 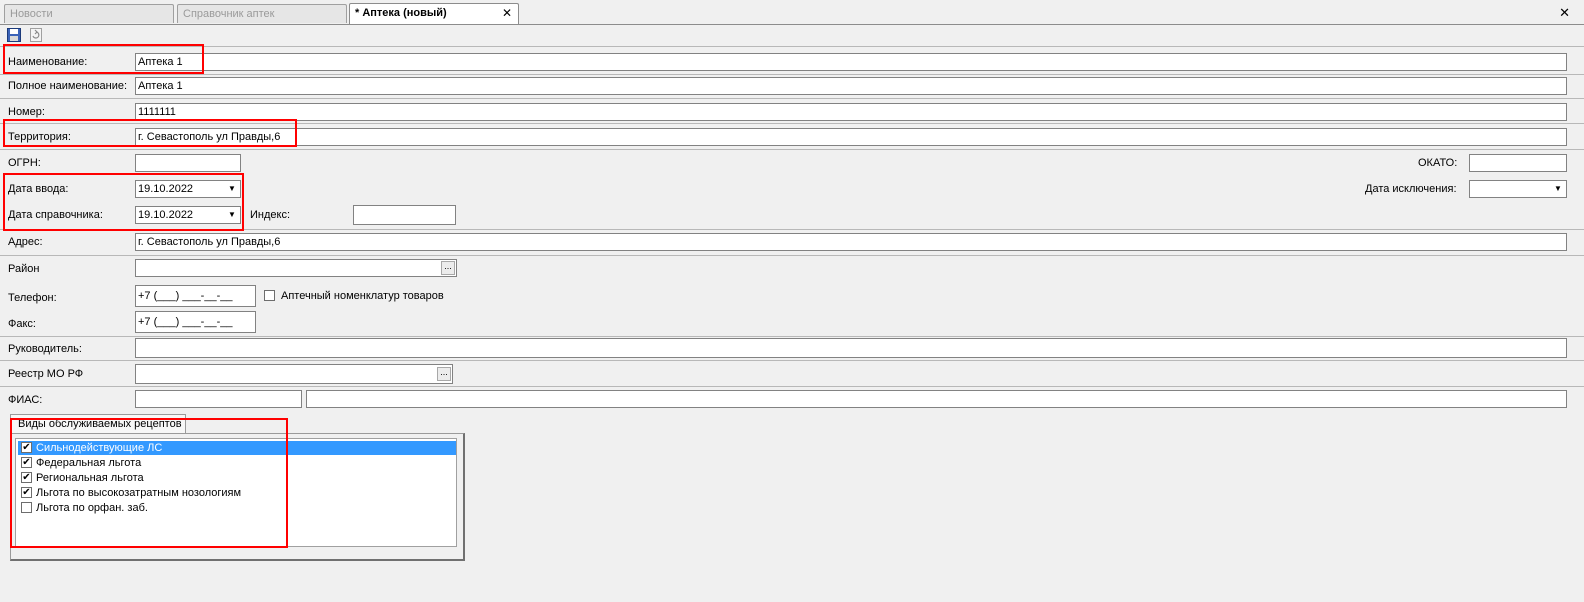 I want to click on name-label: Наименование:, so click(x=48, y=62).